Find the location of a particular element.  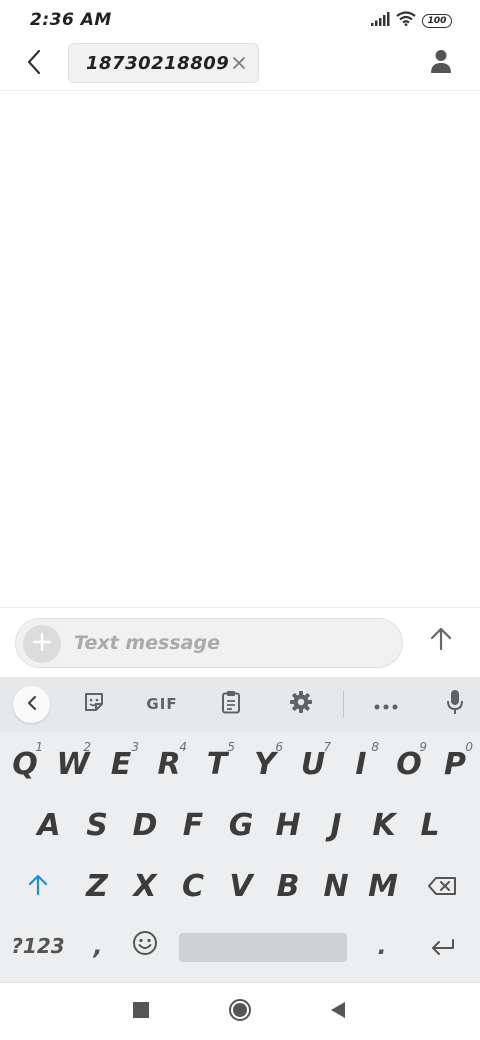

compose-bar: Text message is located at coordinates (240, 642).